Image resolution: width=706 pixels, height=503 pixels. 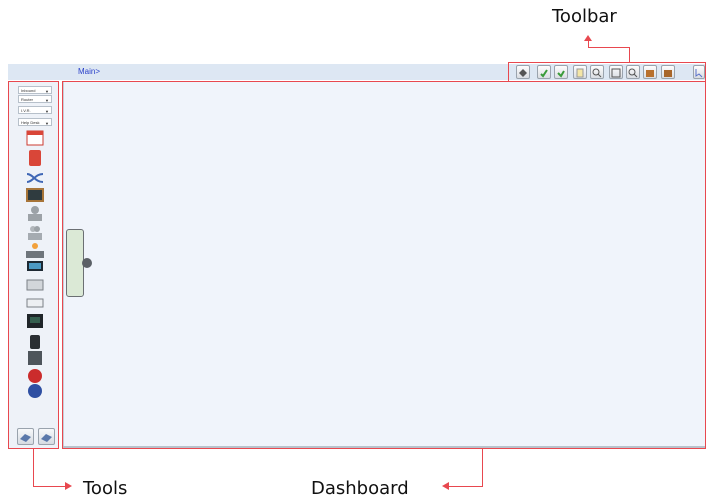 What do you see at coordinates (584, 16) in the screenshot?
I see `toolbar-annotation: Toolbar` at bounding box center [584, 16].